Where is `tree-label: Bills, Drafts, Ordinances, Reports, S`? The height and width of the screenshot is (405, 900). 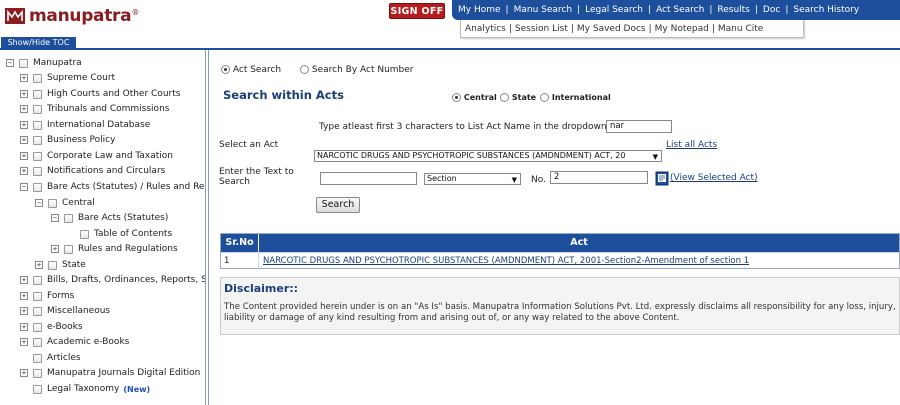
tree-label: Bills, Drafts, Ordinances, Reports, S is located at coordinates (126, 280).